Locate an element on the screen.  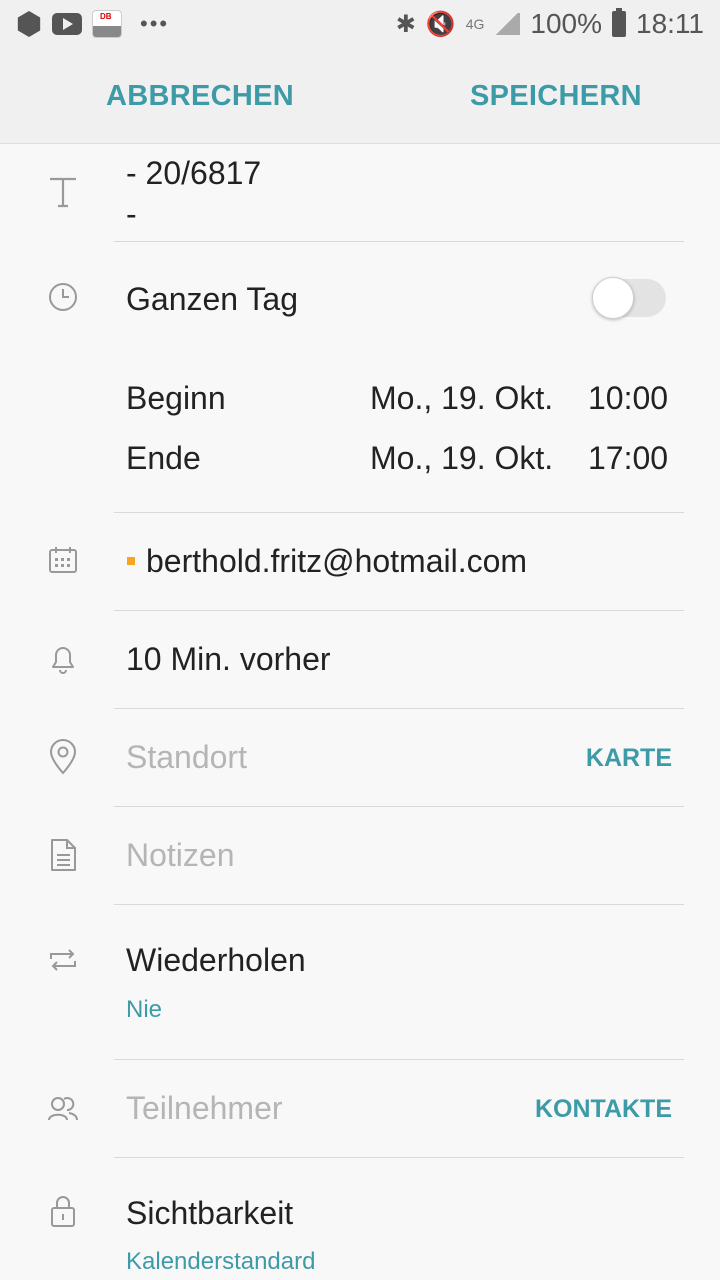
title-field-line2: - is located at coordinates (131, 214).